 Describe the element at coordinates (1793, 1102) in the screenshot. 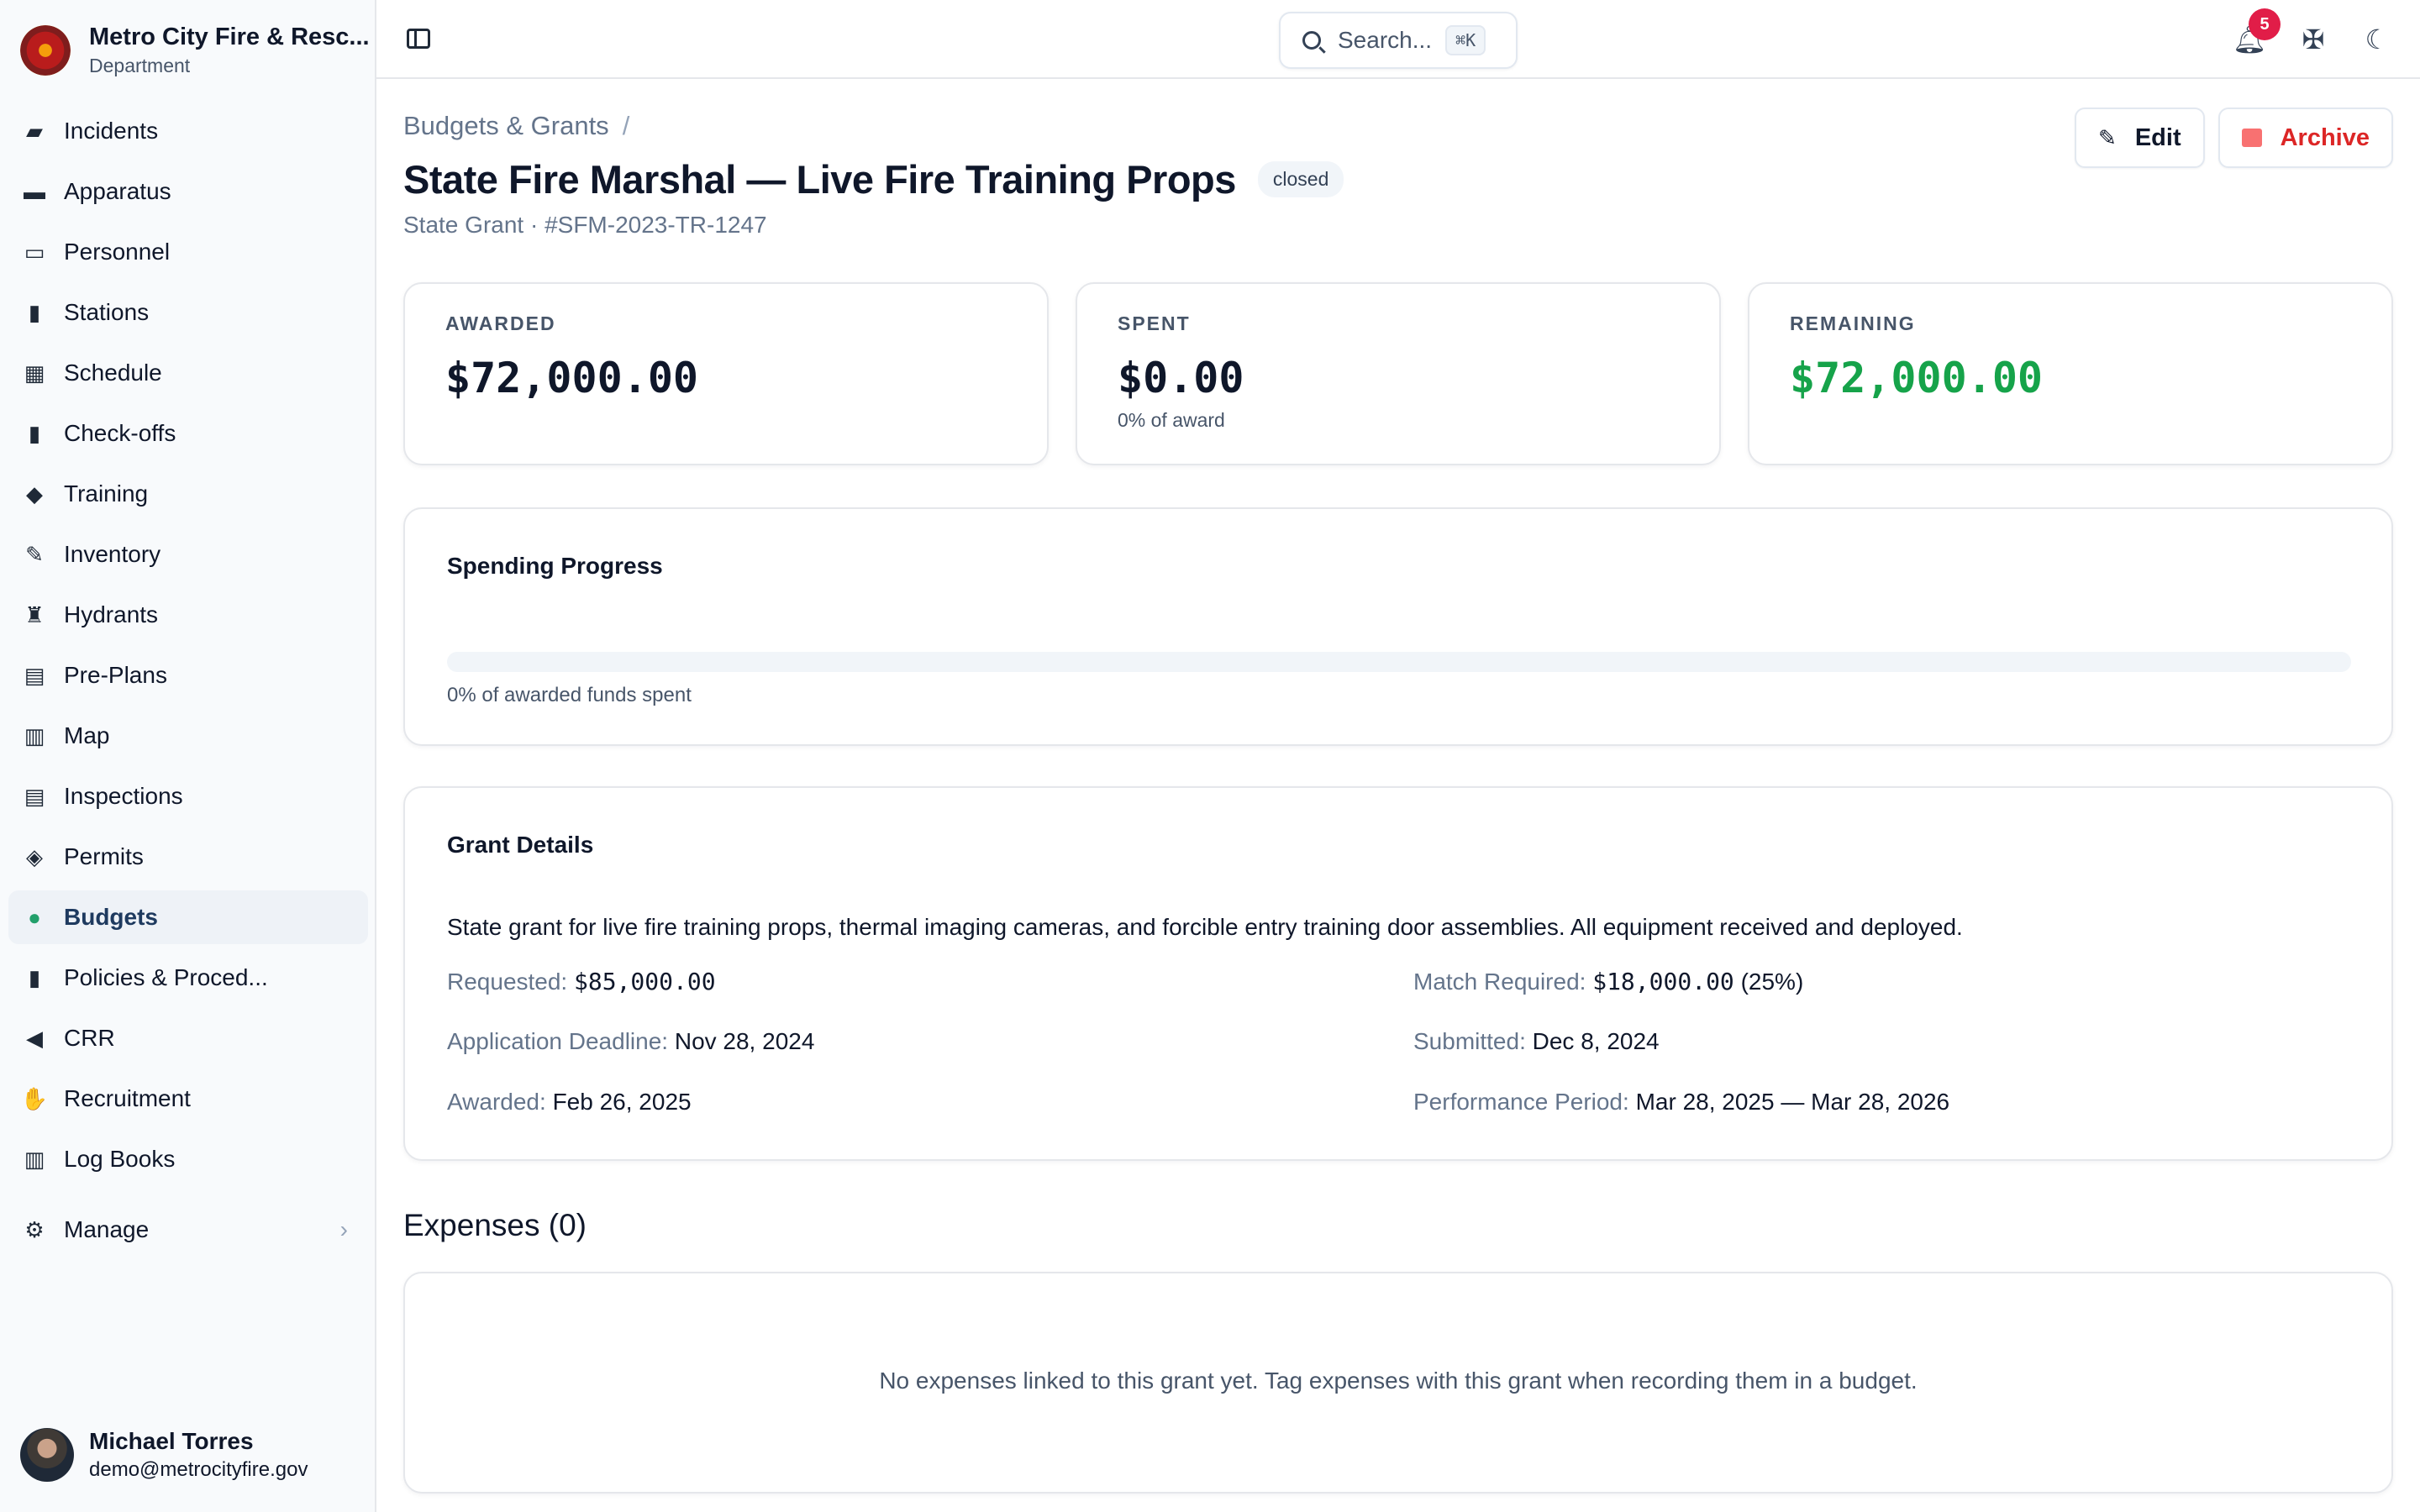

I see `performance-period-value: Mar 28, 2025 — Mar 28, 2026` at that location.